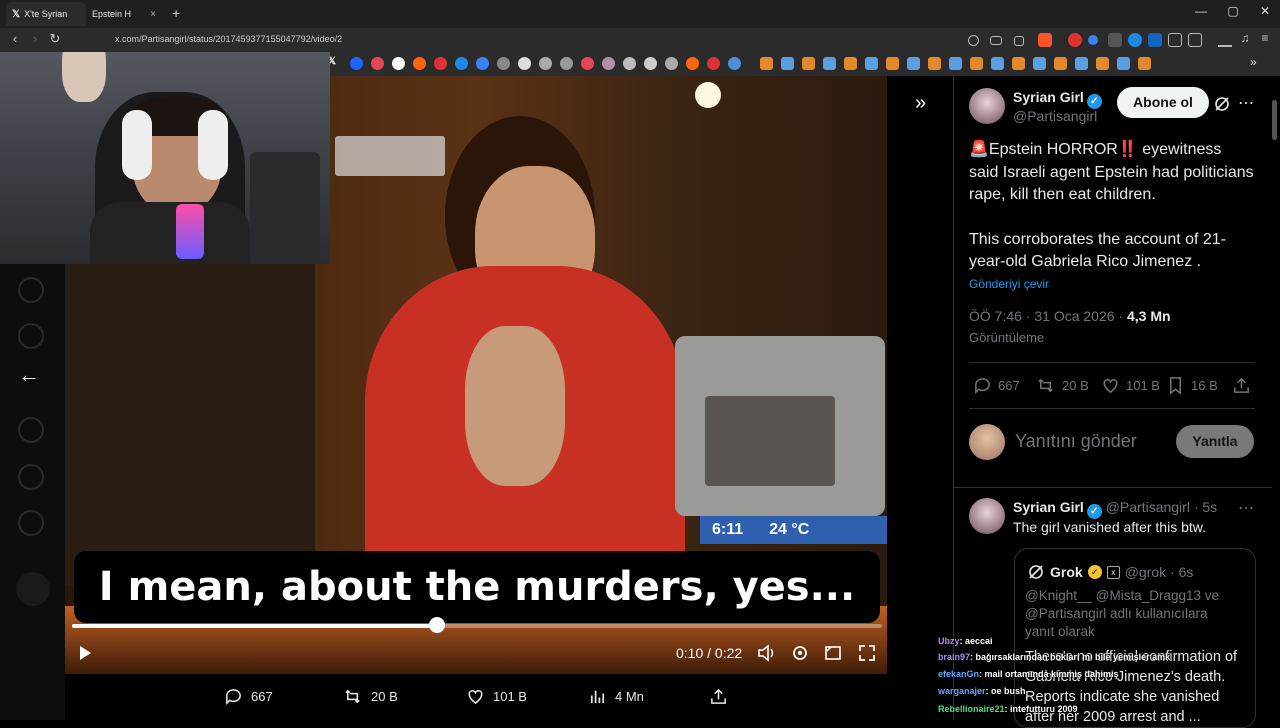 The height and width of the screenshot is (728, 1280). What do you see at coordinates (987, 516) in the screenshot?
I see `reply-author-avatar` at bounding box center [987, 516].